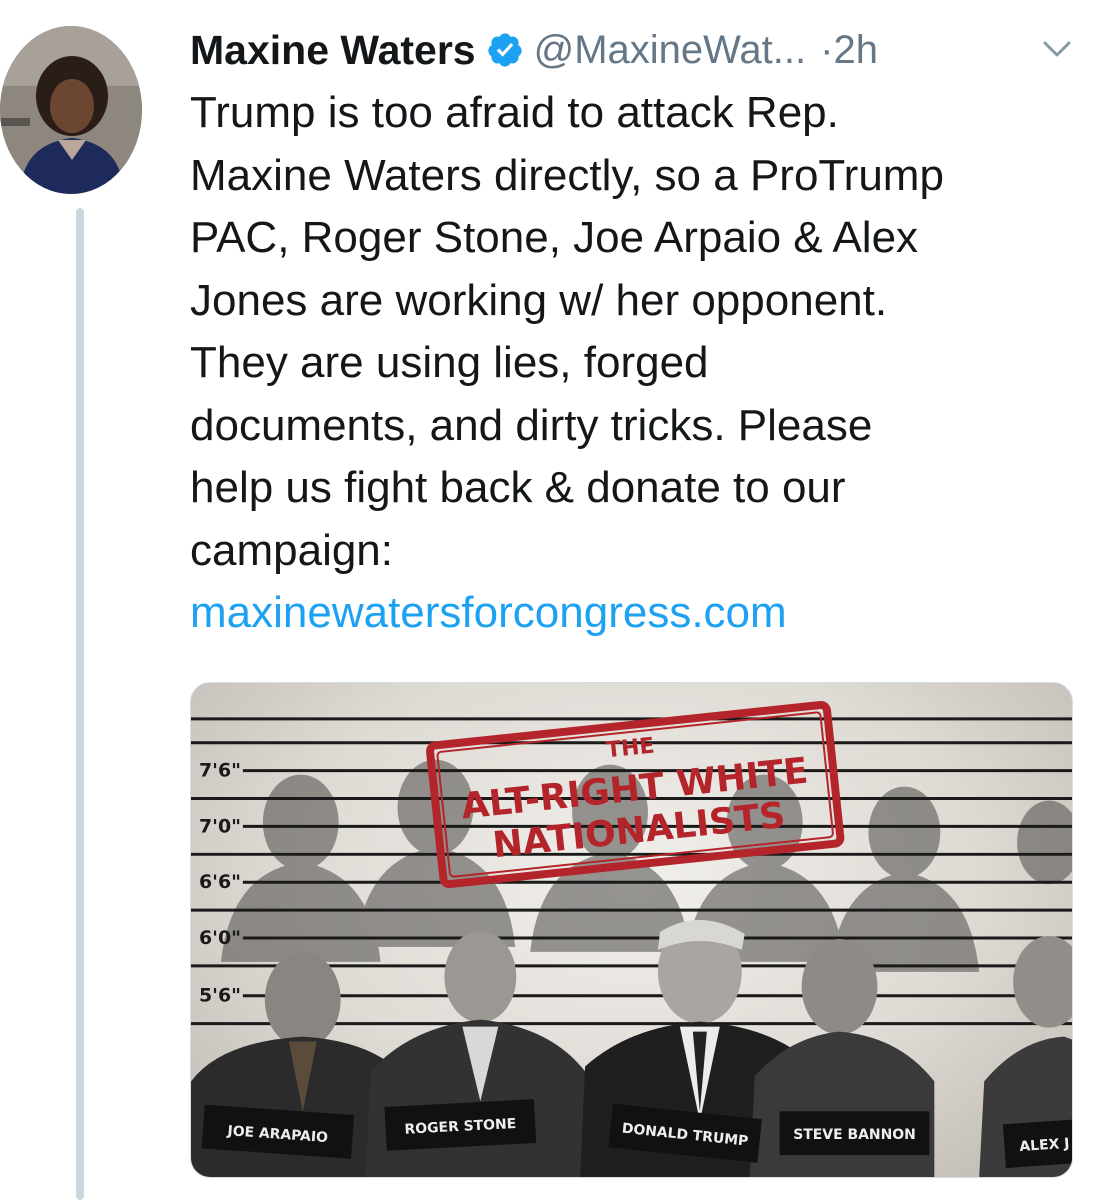 The image size is (1101, 1200). I want to click on chevron-down-icon, so click(1057, 49).